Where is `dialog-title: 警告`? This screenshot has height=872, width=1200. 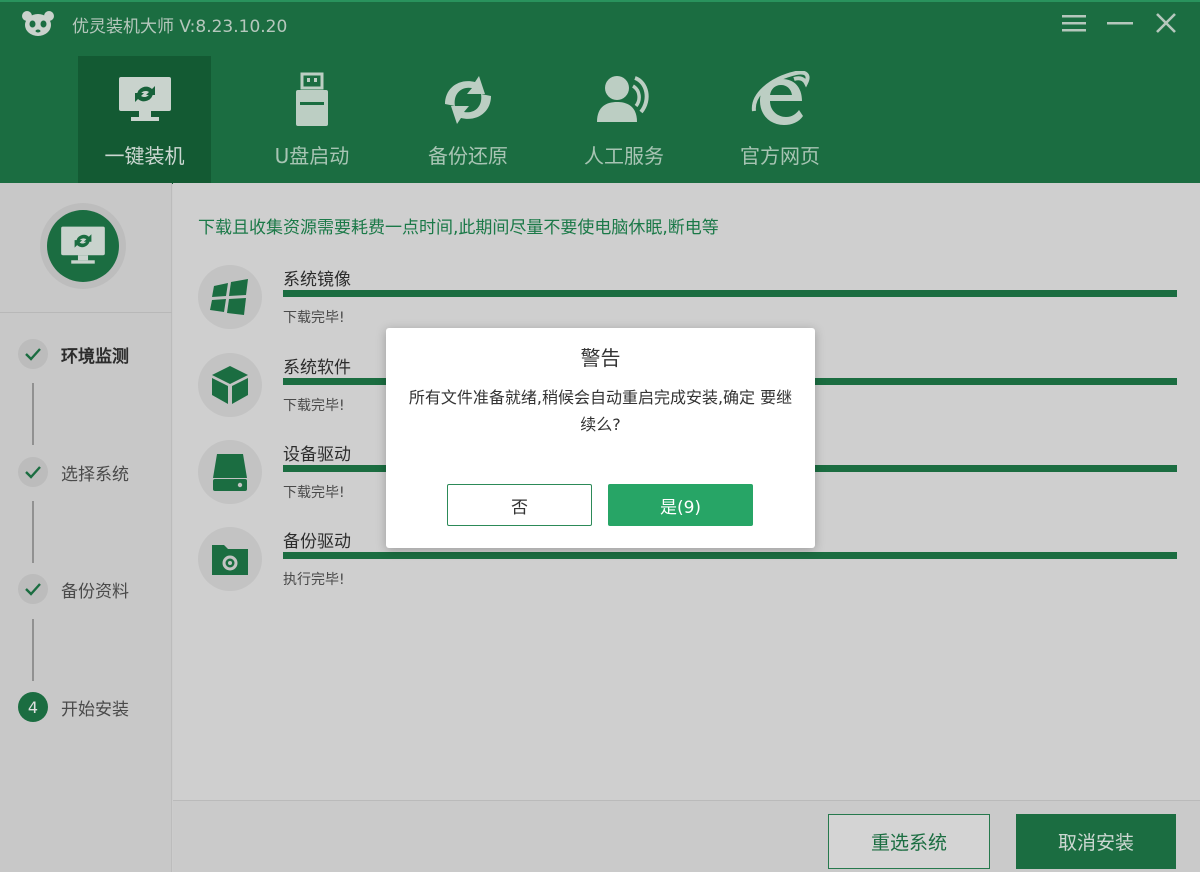
dialog-title: 警告 is located at coordinates (600, 358).